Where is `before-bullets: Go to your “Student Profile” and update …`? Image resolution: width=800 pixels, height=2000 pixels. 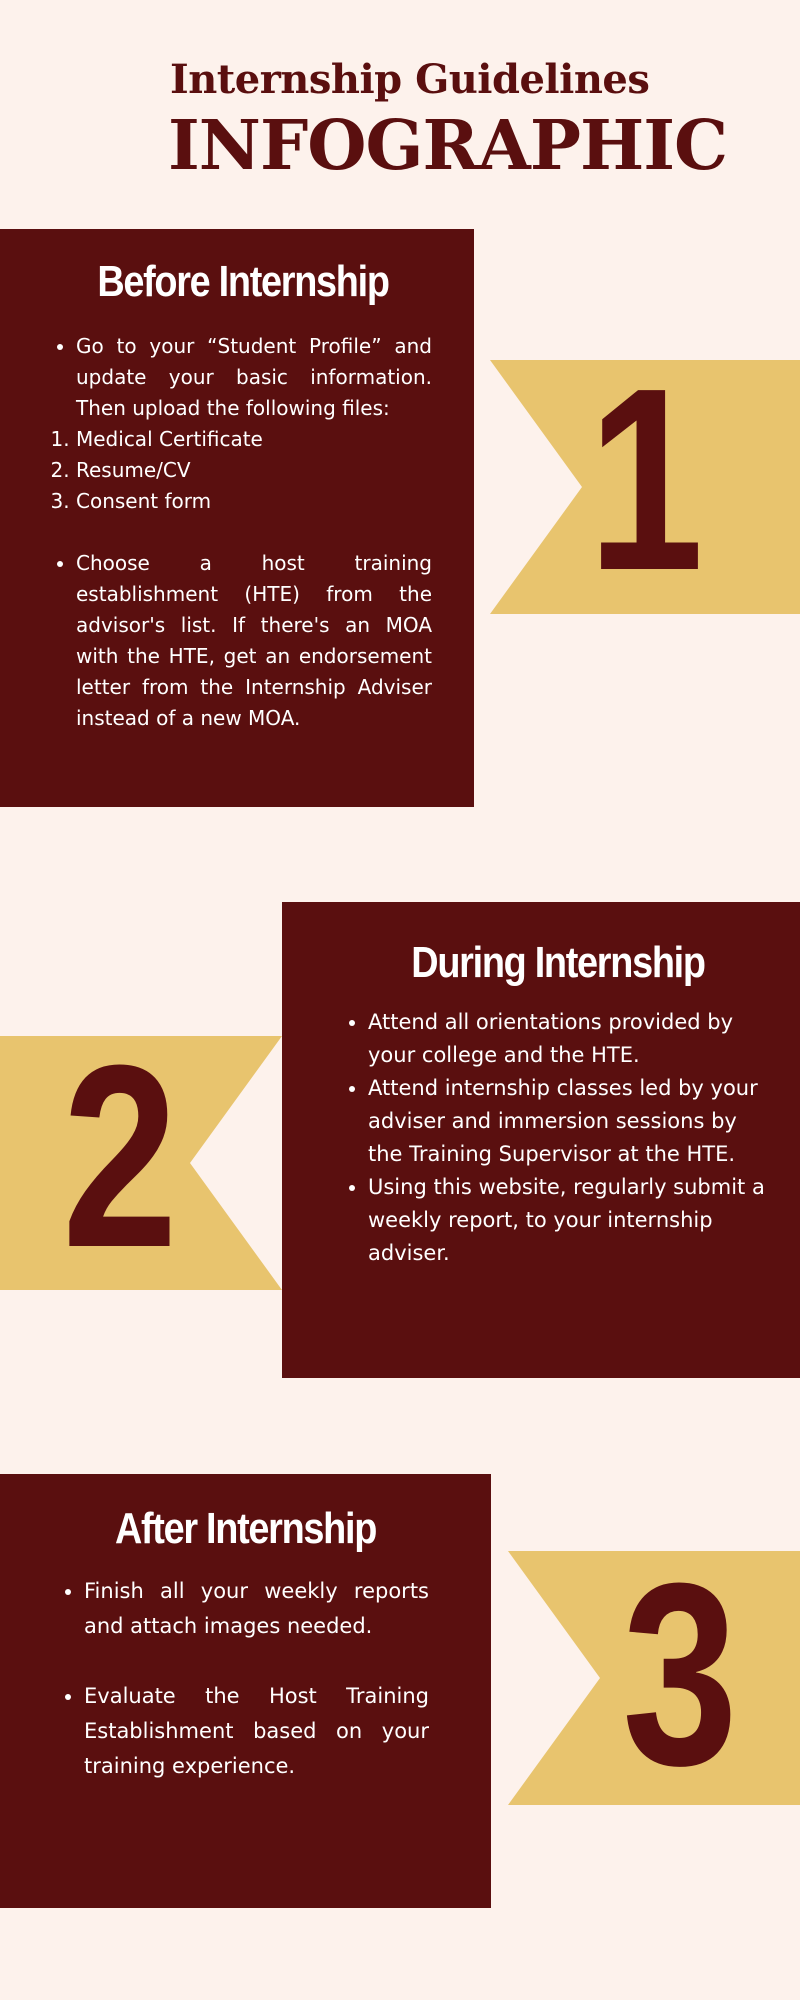
before-bullets: Go to your “Student Profile” and update … is located at coordinates (243, 377).